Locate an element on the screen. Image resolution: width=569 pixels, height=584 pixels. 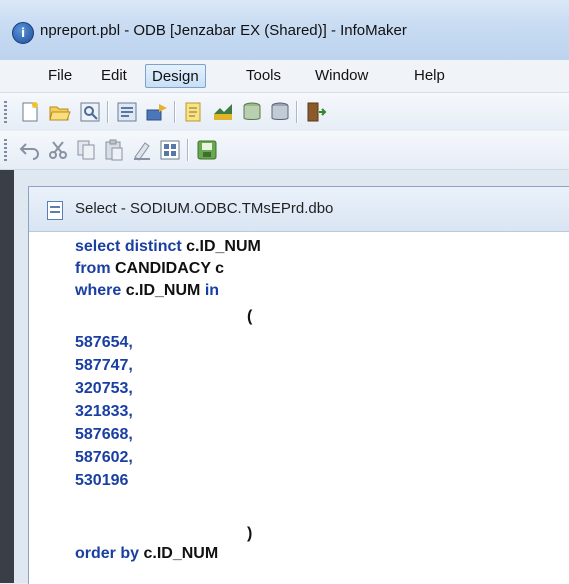
copy-icon is located at coordinates (86, 150).